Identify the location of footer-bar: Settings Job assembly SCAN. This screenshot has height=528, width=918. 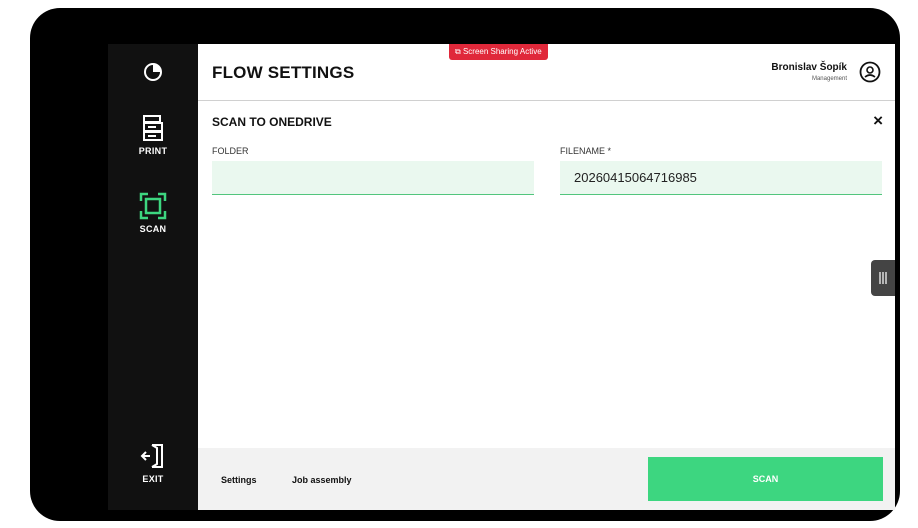
(546, 479).